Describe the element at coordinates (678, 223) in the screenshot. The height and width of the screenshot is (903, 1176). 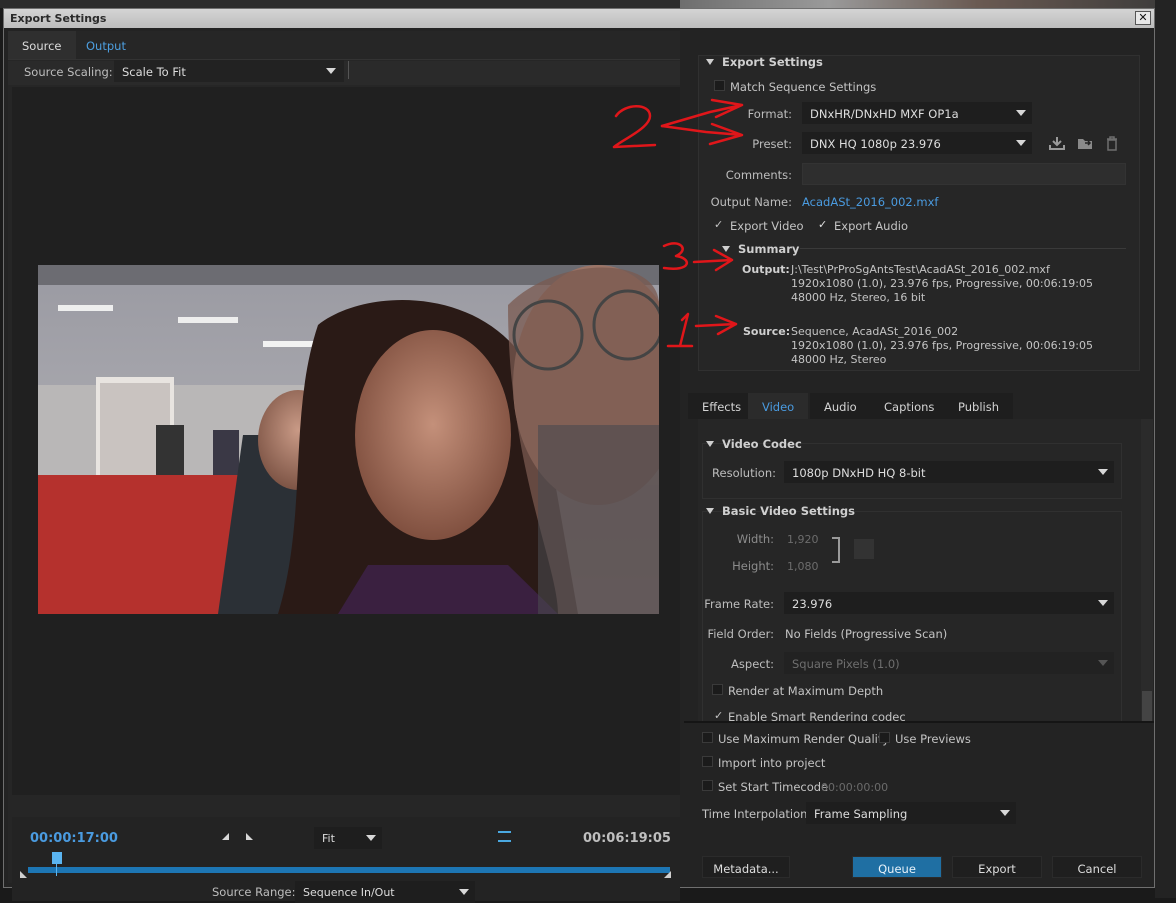
I see `annotation-overlay` at that location.